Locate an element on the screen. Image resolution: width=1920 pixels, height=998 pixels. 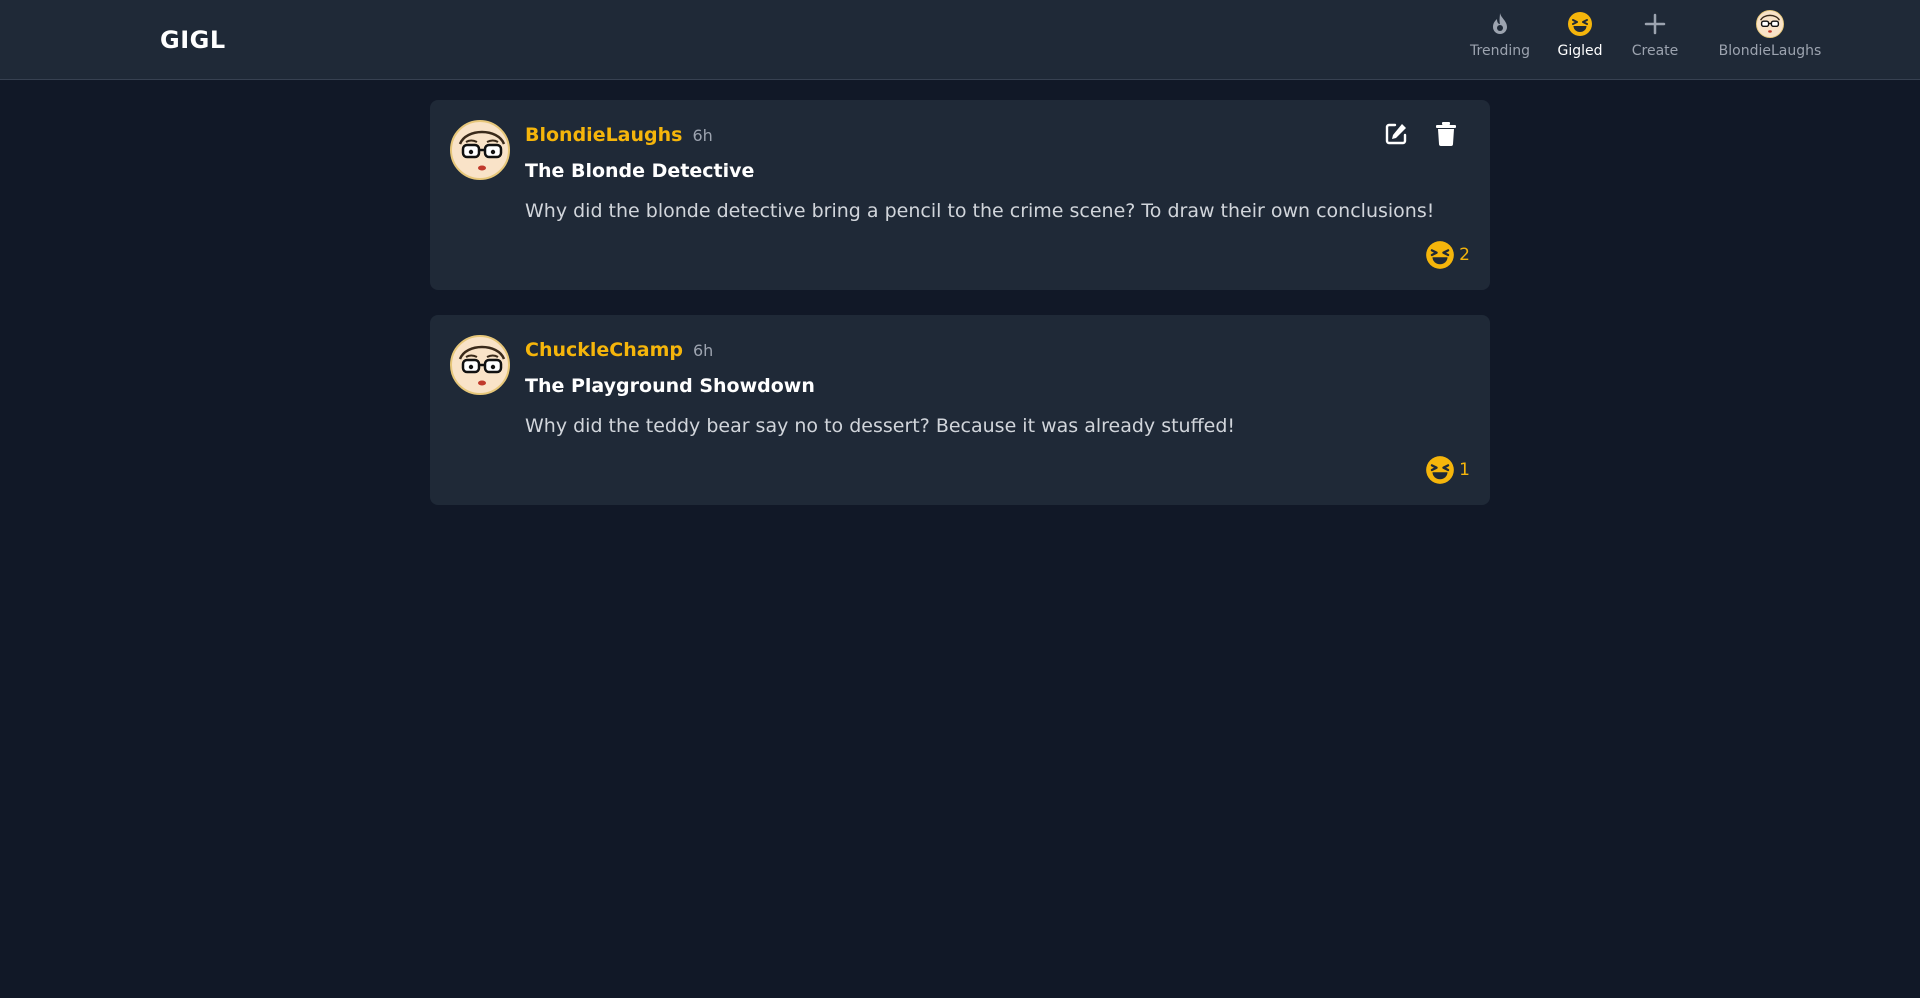
post-owner-actions is located at coordinates (1421, 134).